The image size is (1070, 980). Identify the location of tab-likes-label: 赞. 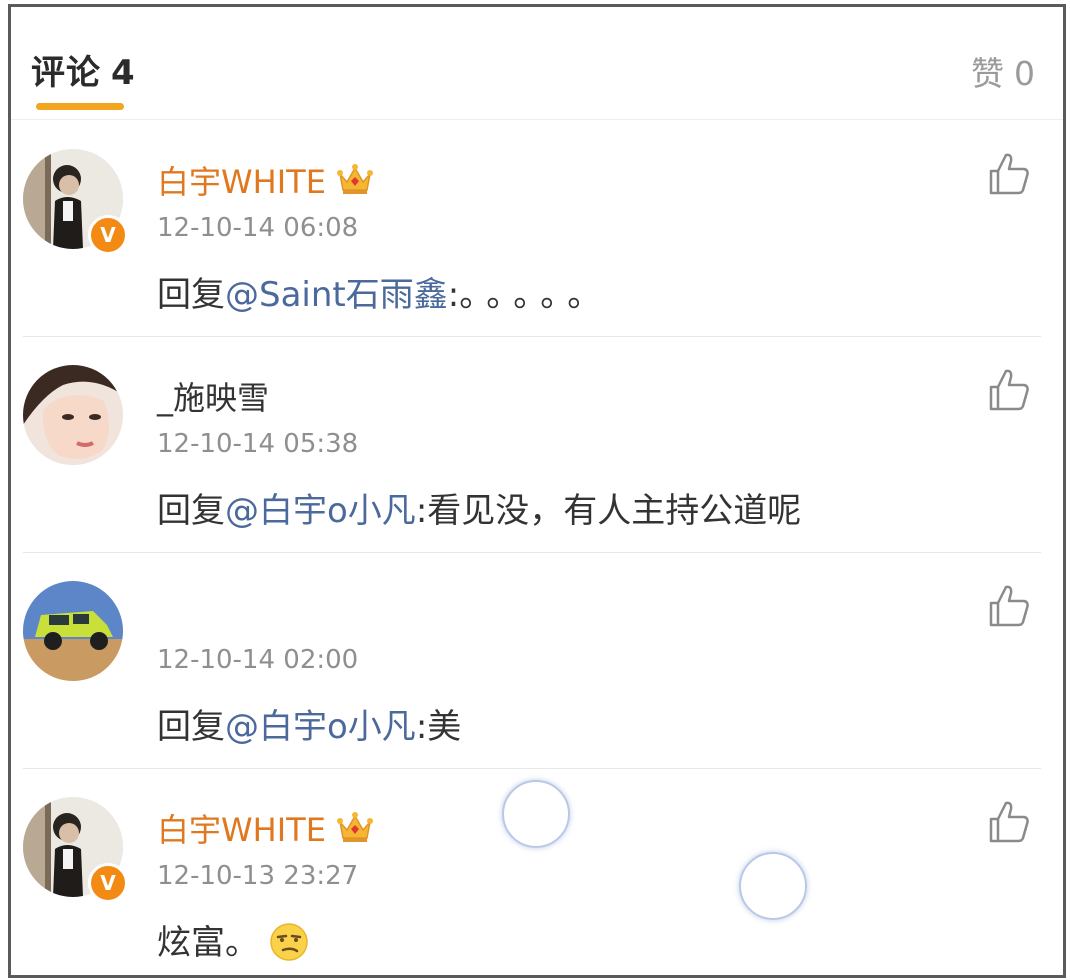
(987, 73).